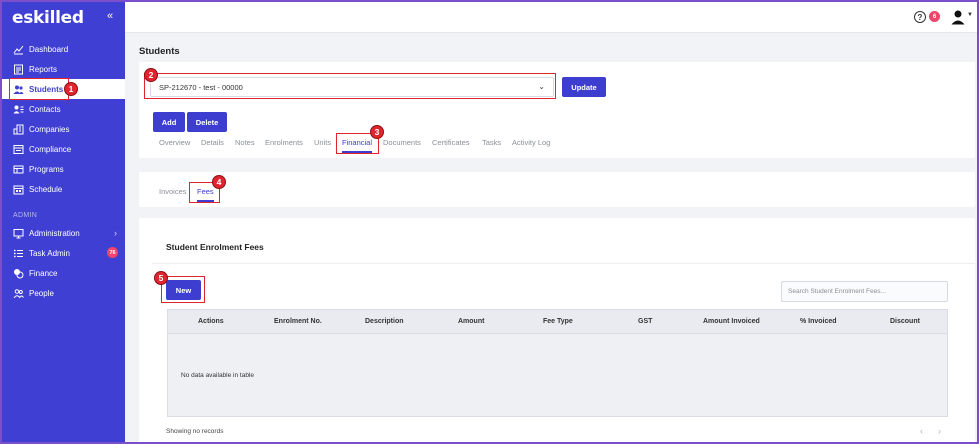 Image resolution: width=979 pixels, height=444 pixels. I want to click on tab-details: Details, so click(212, 142).